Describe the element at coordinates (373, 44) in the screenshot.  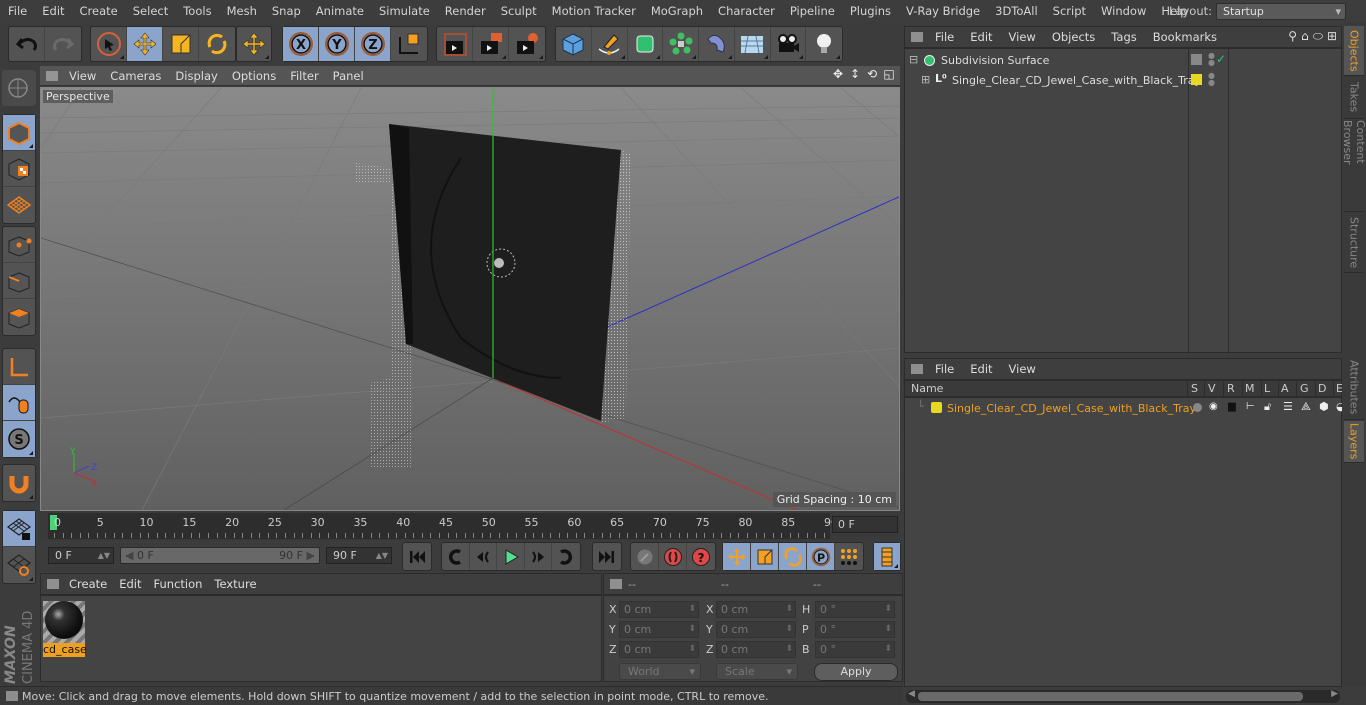
I see `z-axis-button: Z` at that location.